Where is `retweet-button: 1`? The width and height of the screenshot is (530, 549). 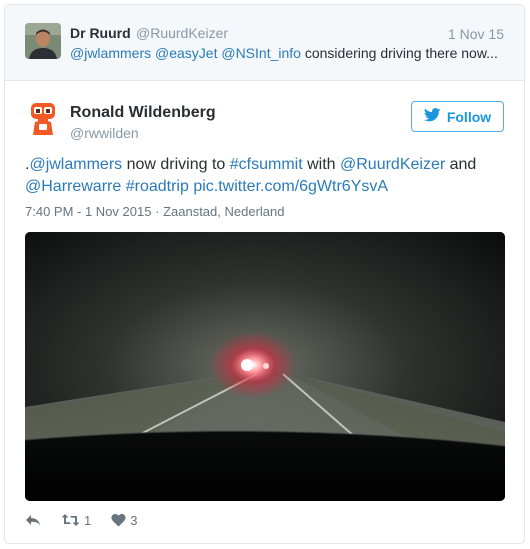
retweet-button: 1 is located at coordinates (76, 520).